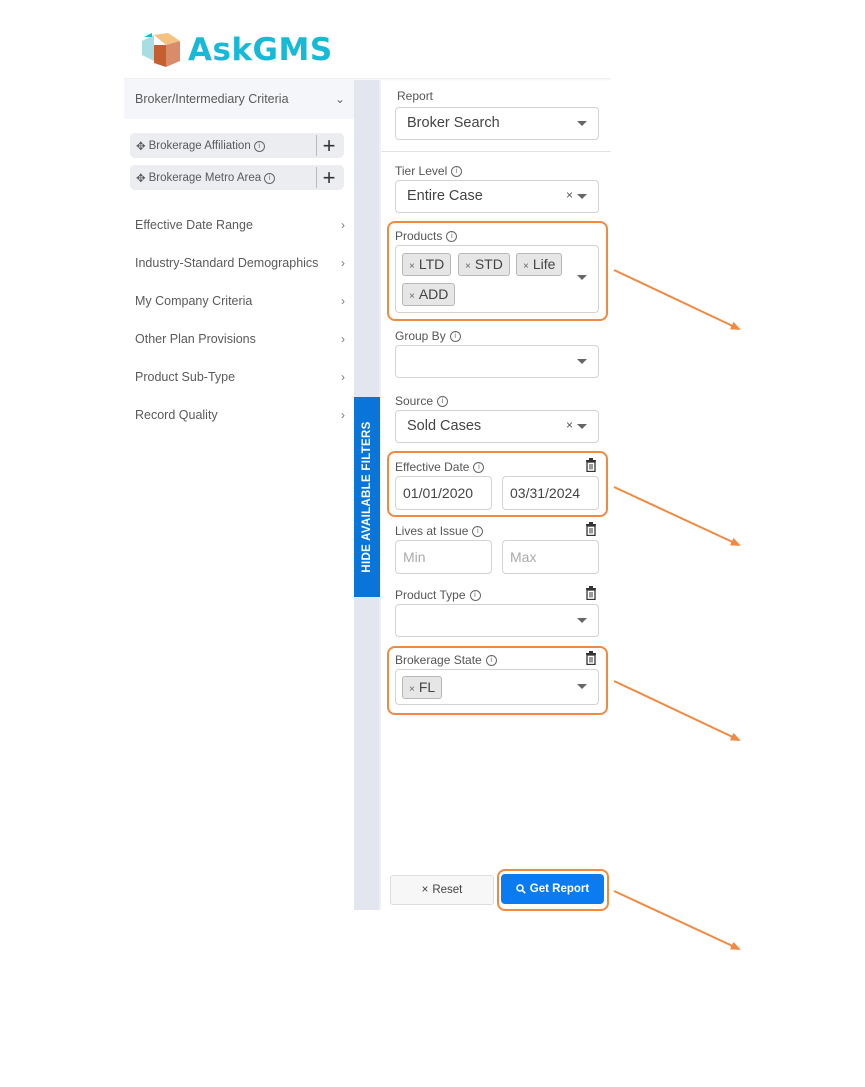  What do you see at coordinates (676, 516) in the screenshot?
I see `arrow-effective-date` at bounding box center [676, 516].